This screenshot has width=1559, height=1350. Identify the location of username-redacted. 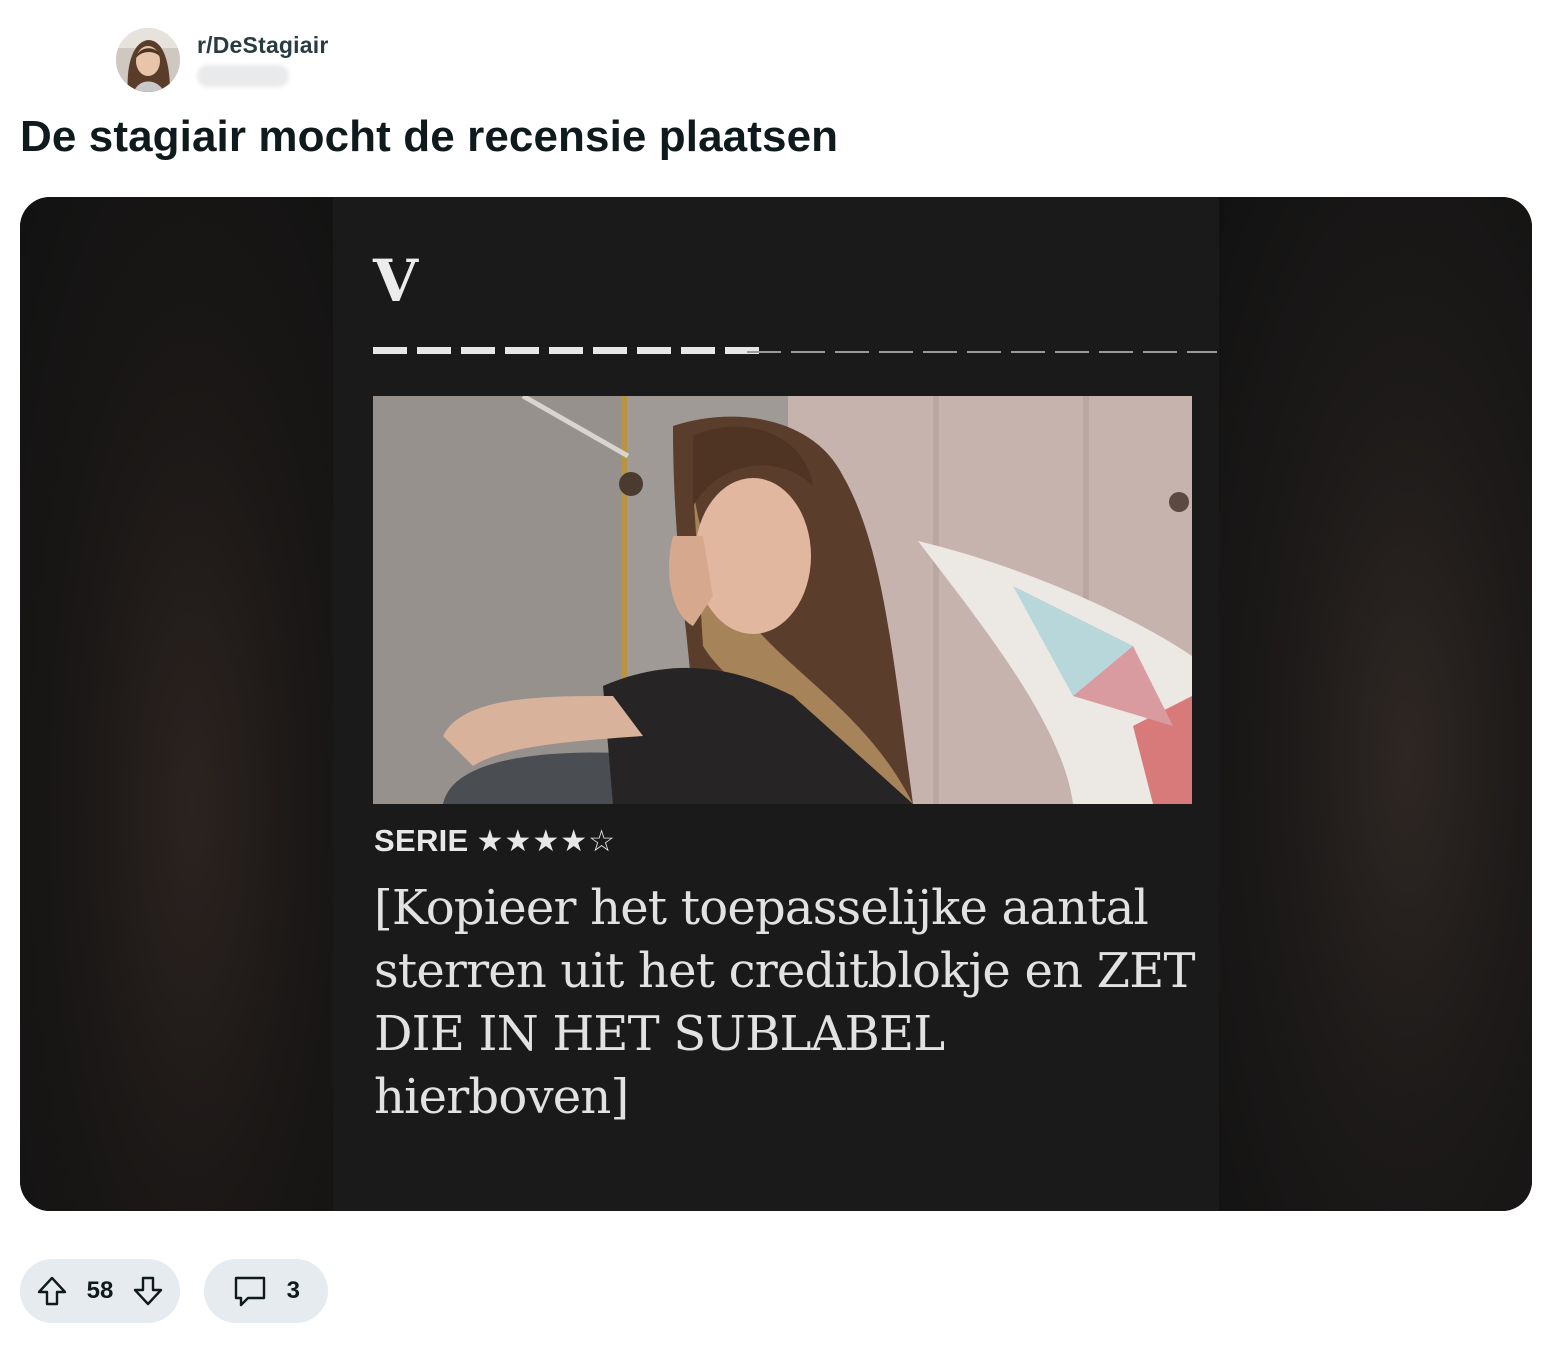
(243, 76).